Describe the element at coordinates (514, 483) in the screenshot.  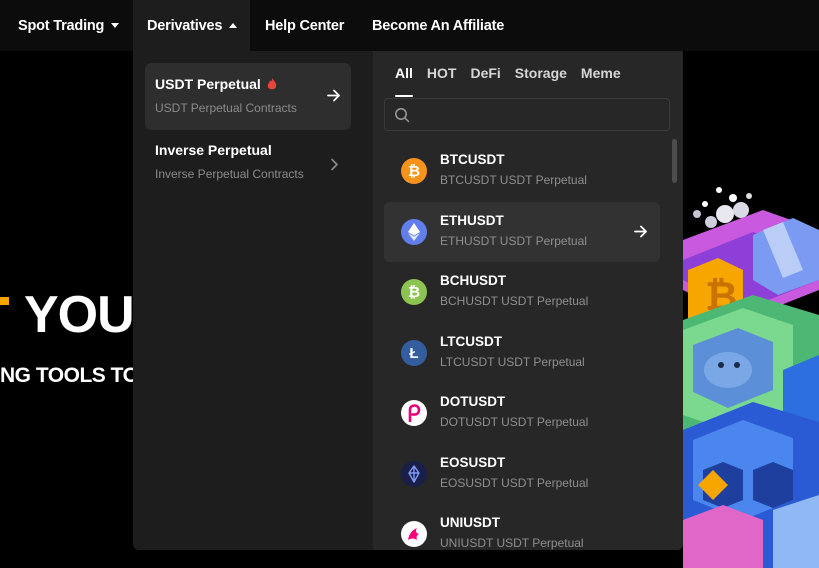
I see `coin-description: EOSUSDT USDT Perpetual` at that location.